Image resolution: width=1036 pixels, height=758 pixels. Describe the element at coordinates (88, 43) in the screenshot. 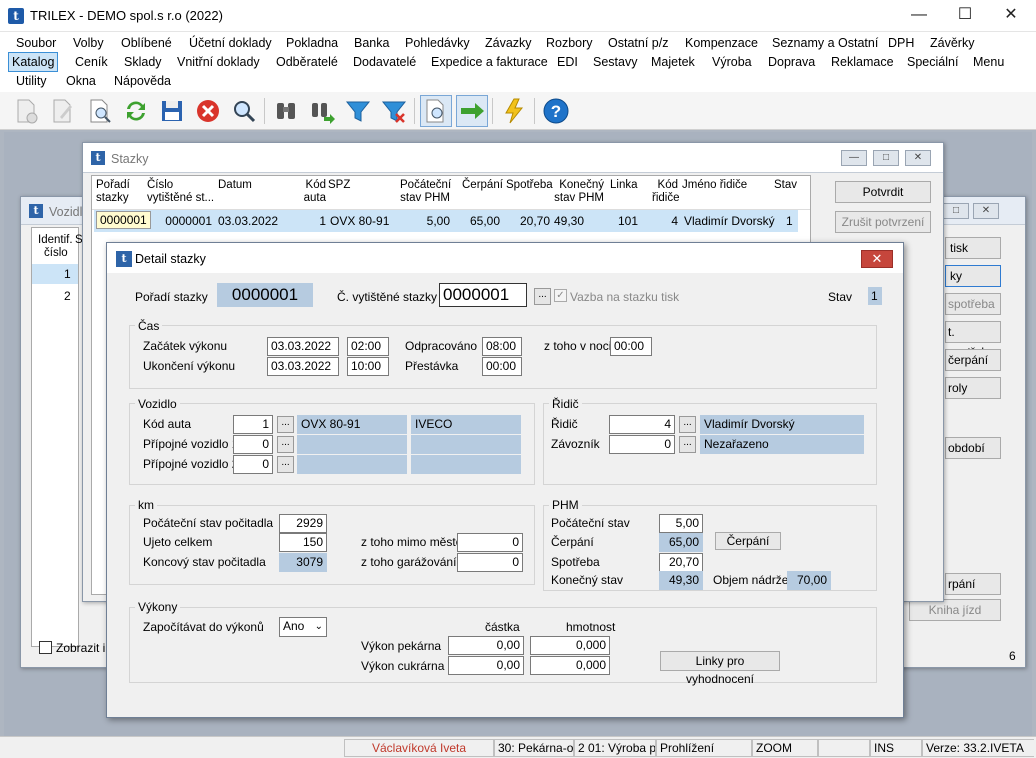

I see `menu-volby: Volby` at that location.